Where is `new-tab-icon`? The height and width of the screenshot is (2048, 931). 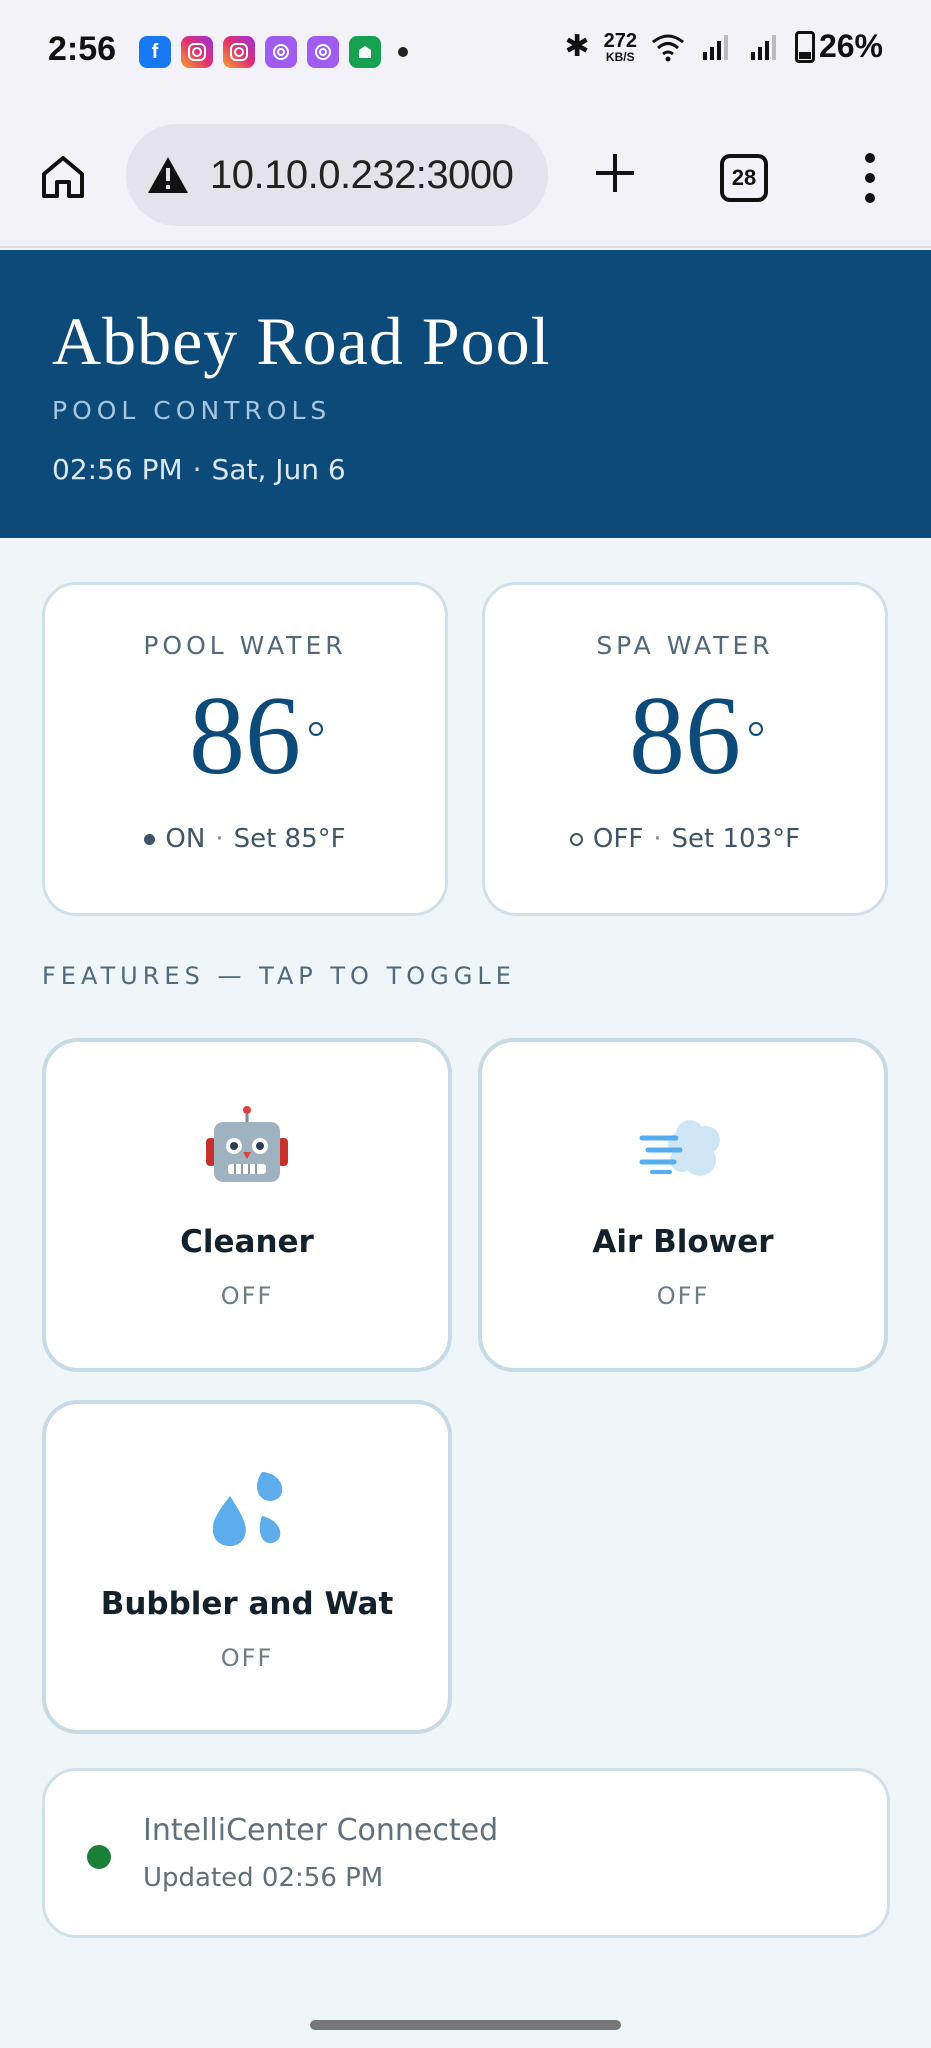
new-tab-icon is located at coordinates (615, 173).